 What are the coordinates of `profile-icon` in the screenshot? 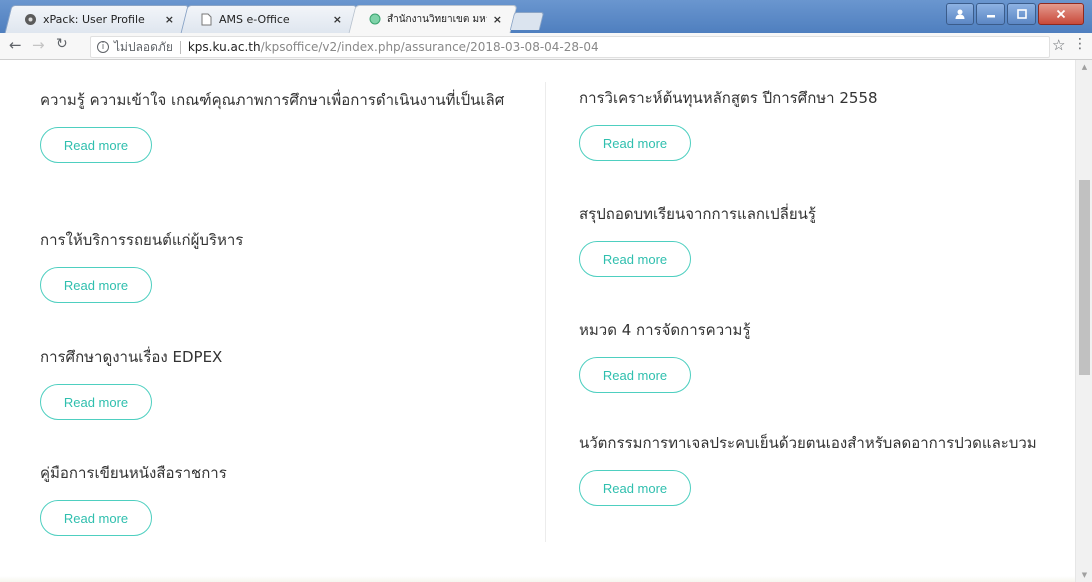 It's located at (960, 14).